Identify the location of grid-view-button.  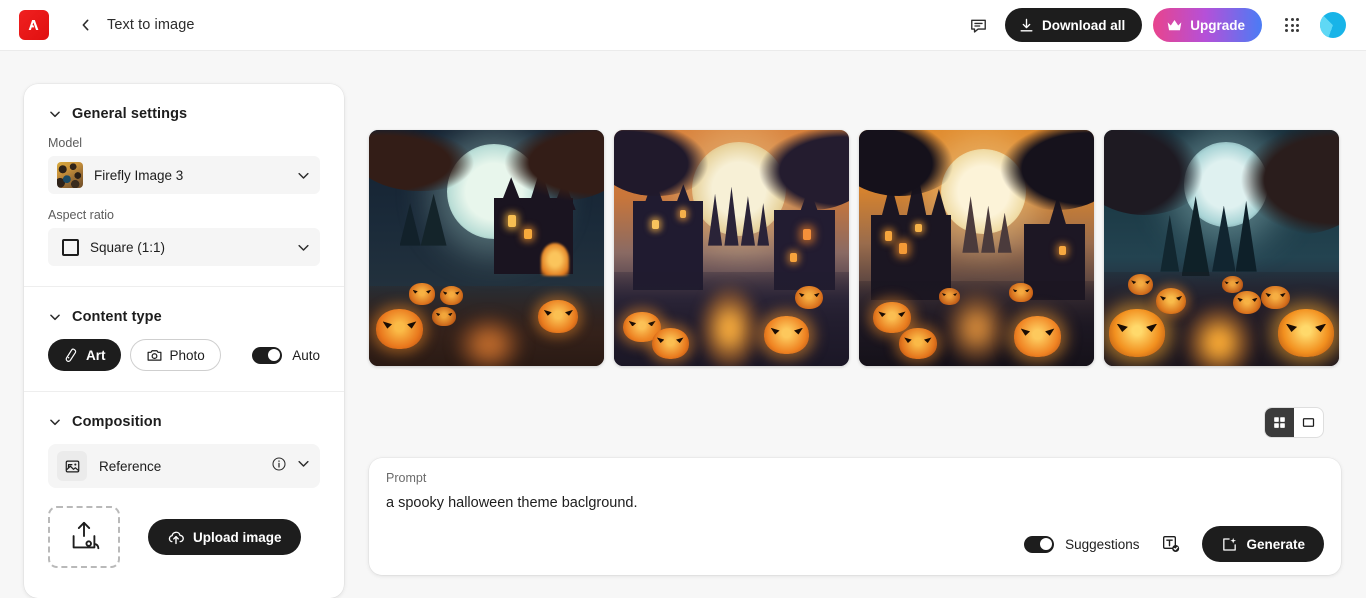
(1279, 422).